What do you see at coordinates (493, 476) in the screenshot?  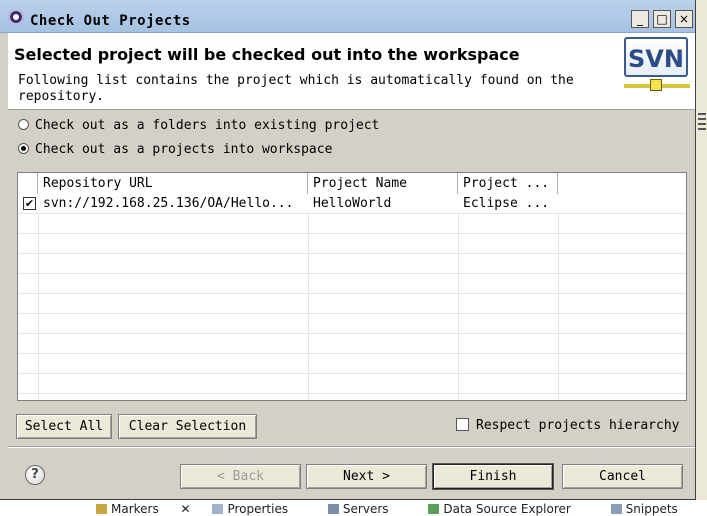 I see `finish-button: Finish` at bounding box center [493, 476].